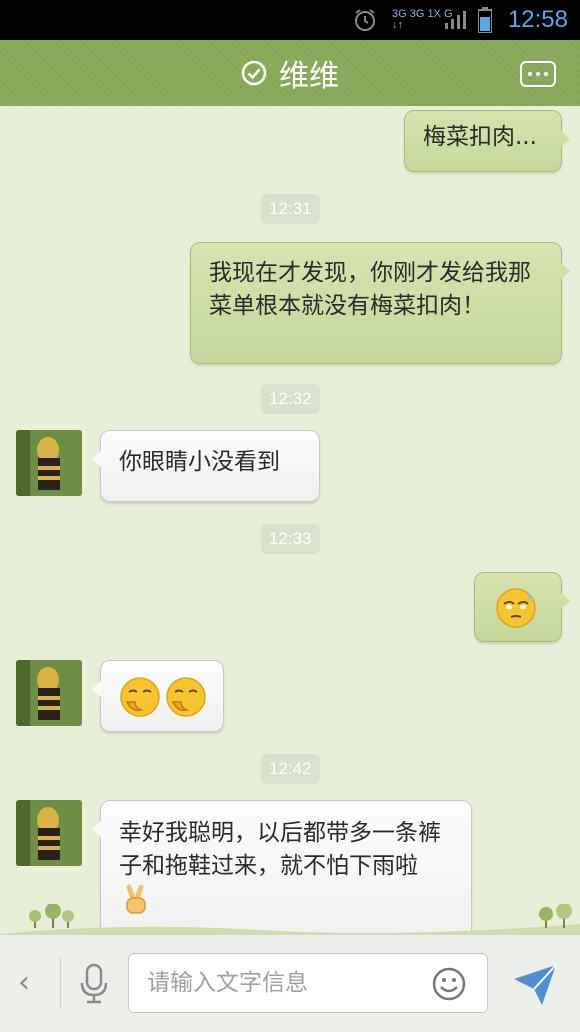  I want to click on signal-icon, so click(457, 20).